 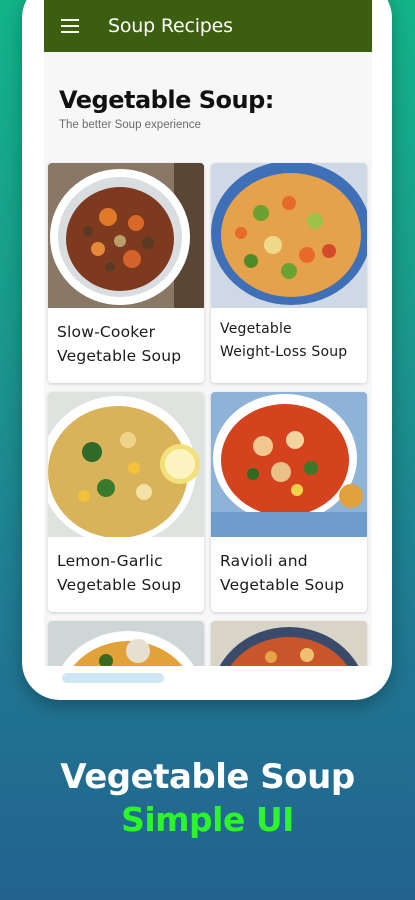 I want to click on hamburger-menu-icon, so click(x=70, y=26).